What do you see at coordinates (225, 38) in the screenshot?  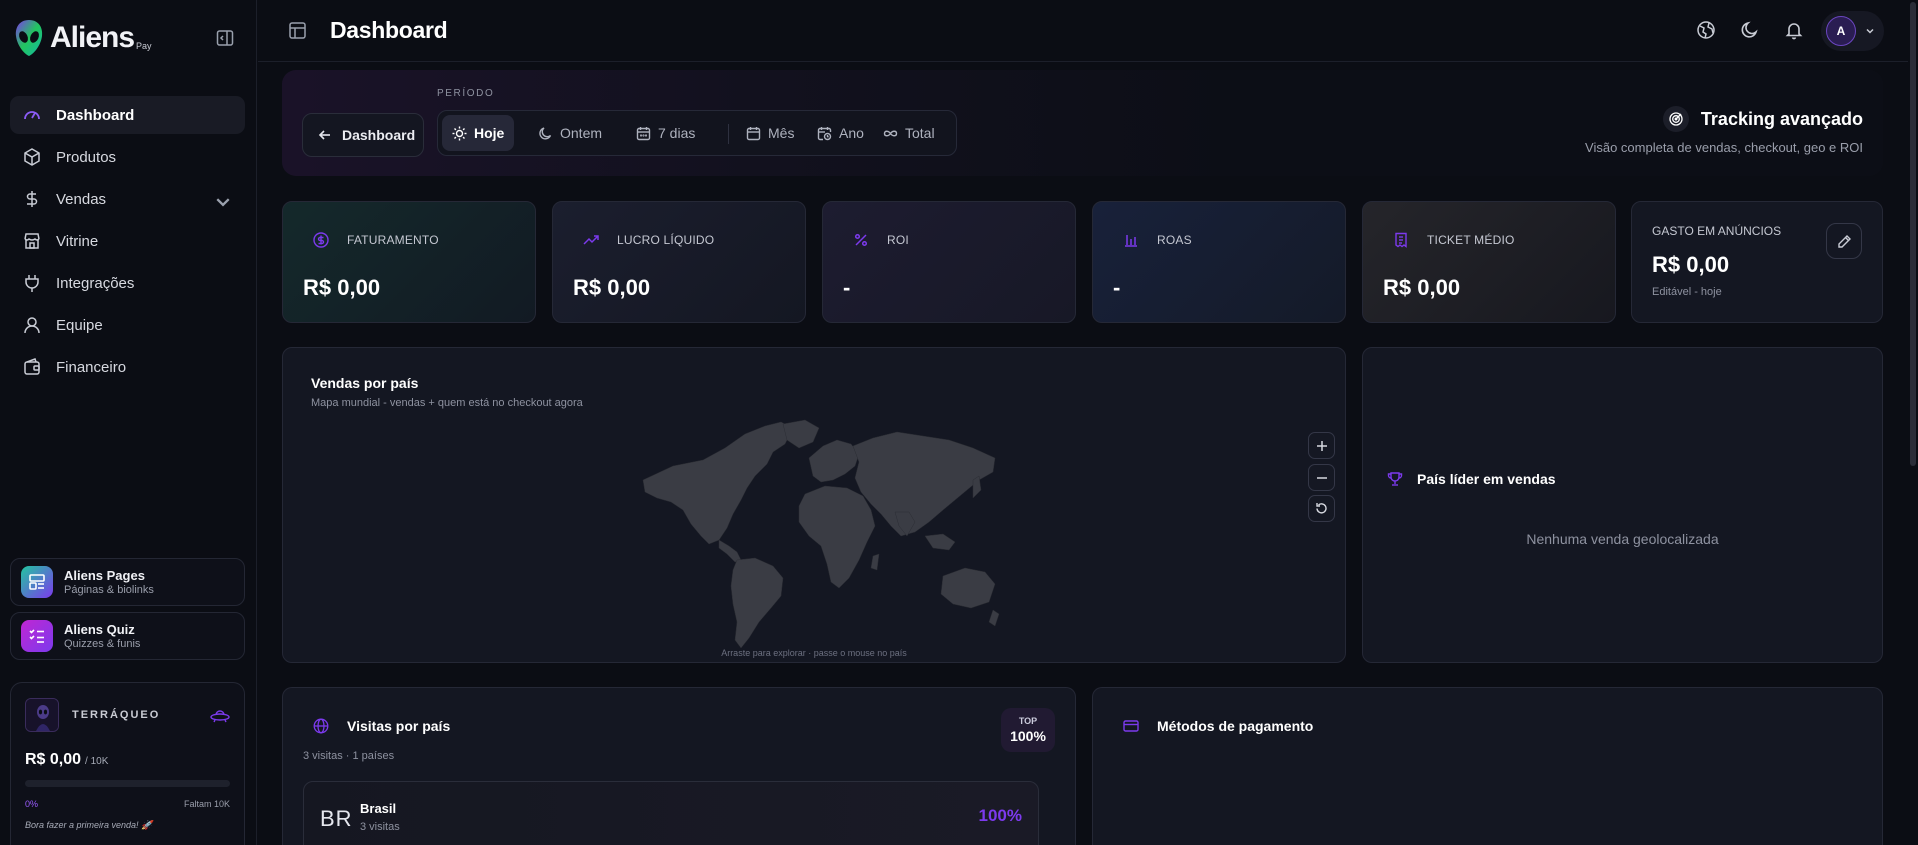 I see `collapse-sidebar-icon` at bounding box center [225, 38].